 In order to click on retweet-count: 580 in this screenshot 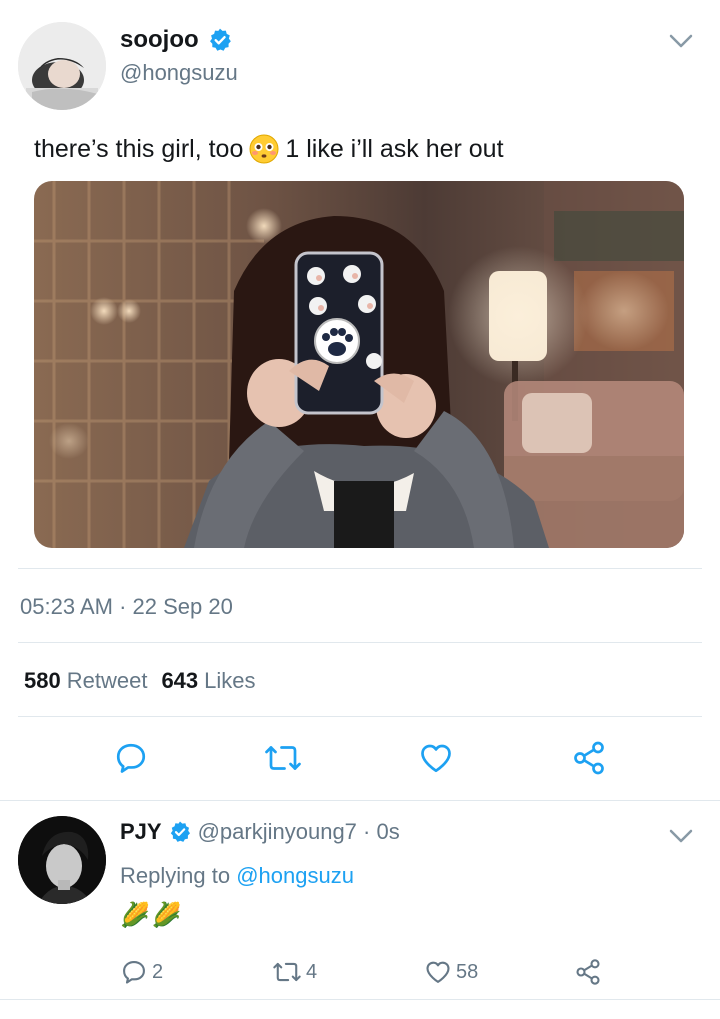, I will do `click(42, 680)`.